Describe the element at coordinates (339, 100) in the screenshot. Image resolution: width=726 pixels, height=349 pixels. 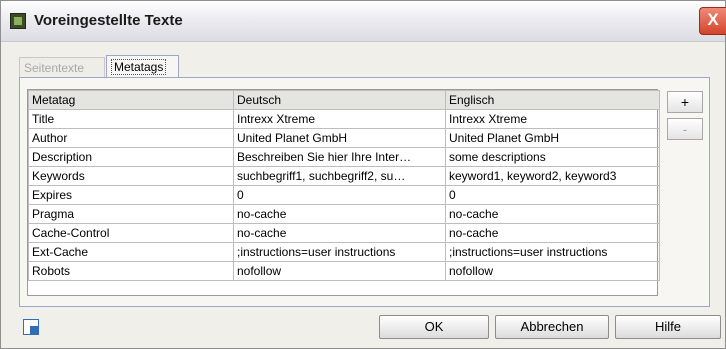
I see `column-header-deutsch: Deutsch` at that location.